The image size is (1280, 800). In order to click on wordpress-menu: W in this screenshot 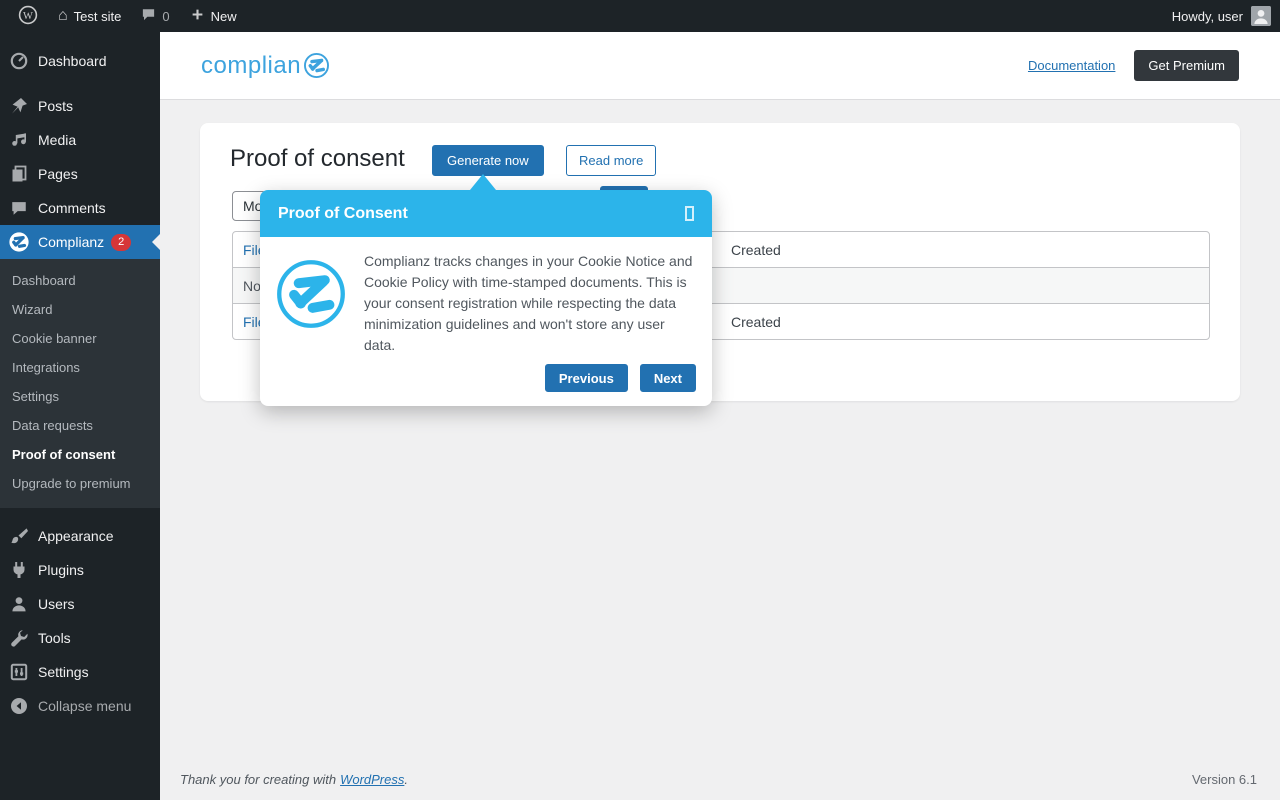, I will do `click(28, 16)`.